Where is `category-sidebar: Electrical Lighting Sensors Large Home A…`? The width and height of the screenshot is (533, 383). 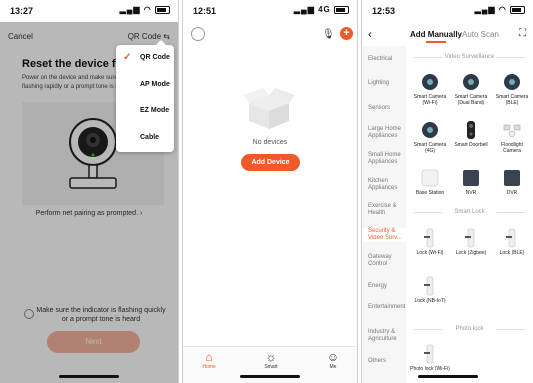 category-sidebar: Electrical Lighting Sensors Large Home A… is located at coordinates (384, 214).